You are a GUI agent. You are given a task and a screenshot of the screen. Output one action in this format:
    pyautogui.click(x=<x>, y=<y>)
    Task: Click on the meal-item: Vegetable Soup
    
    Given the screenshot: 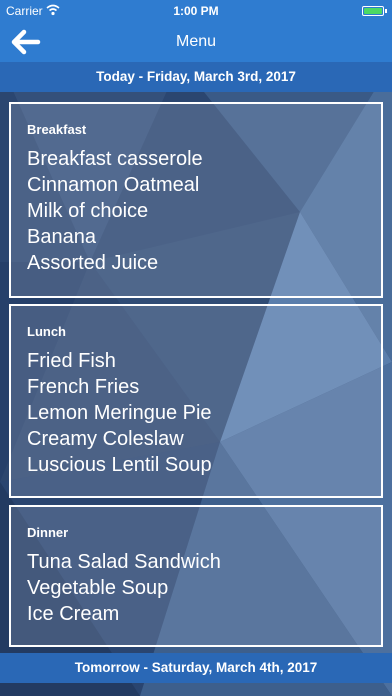 What is the action you would take?
    pyautogui.click(x=98, y=588)
    